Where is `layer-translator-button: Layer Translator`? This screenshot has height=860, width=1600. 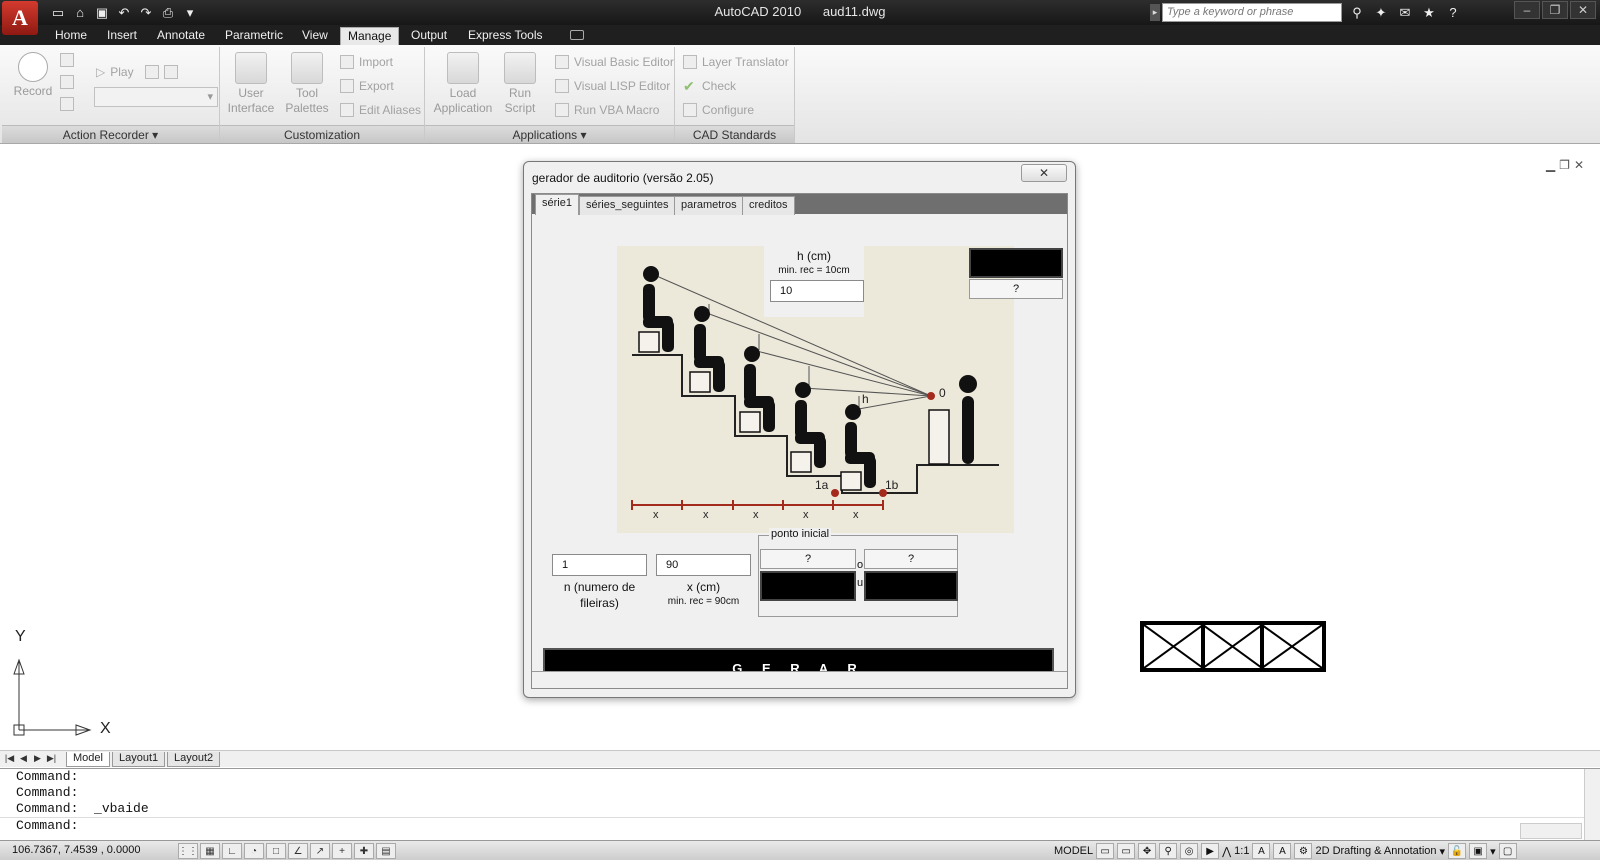 layer-translator-button: Layer Translator is located at coordinates (736, 62).